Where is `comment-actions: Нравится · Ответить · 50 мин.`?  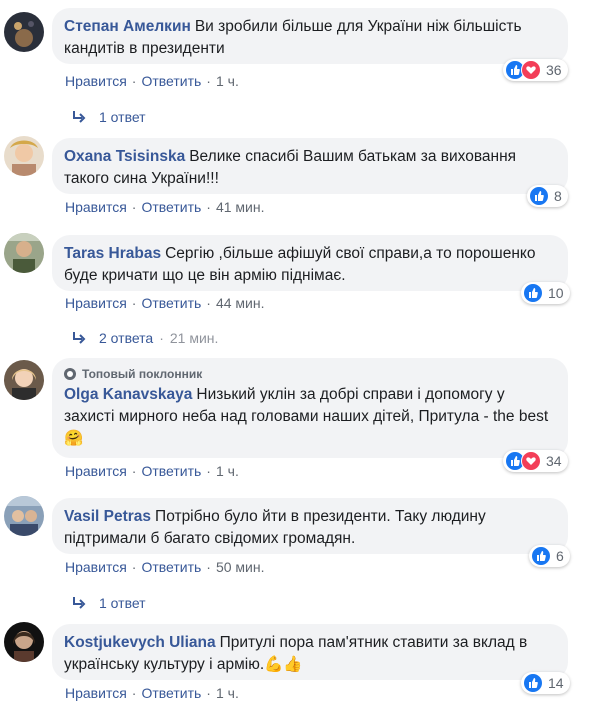 comment-actions: Нравится · Ответить · 50 мин. is located at coordinates (165, 567).